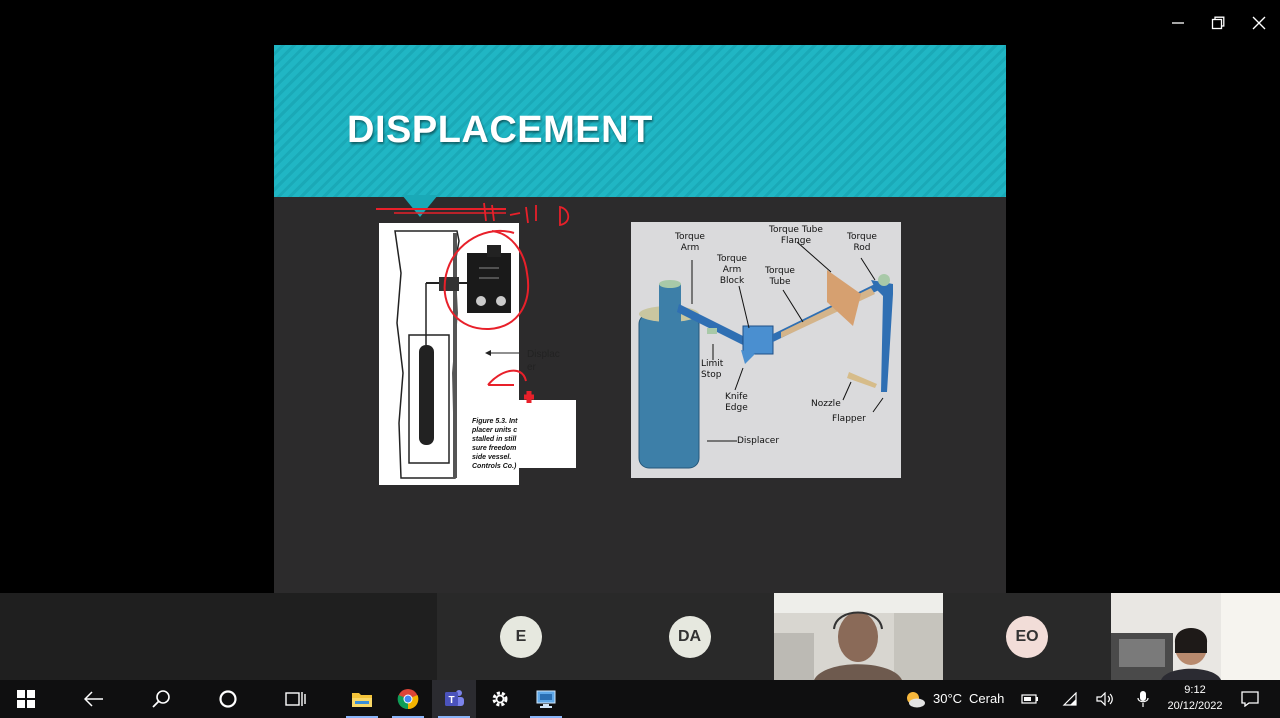 The width and height of the screenshot is (1280, 718). I want to click on participant-avatar: EO, so click(1027, 636).